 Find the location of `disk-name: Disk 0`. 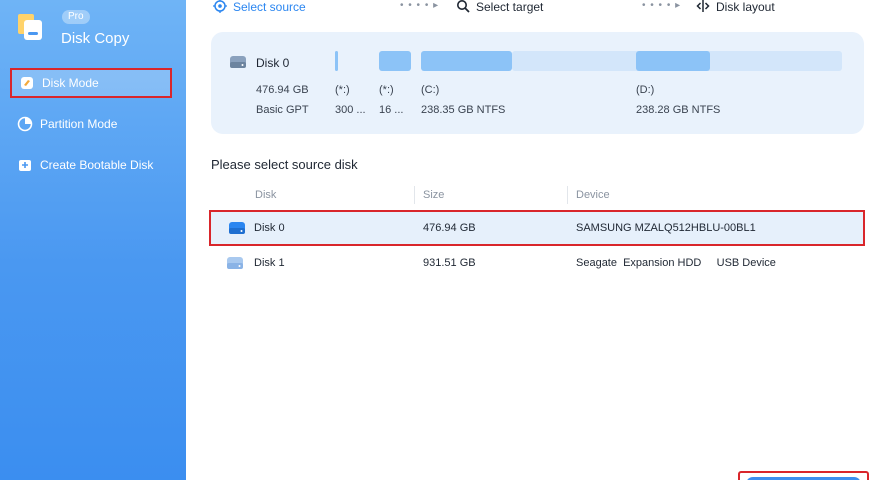

disk-name: Disk 0 is located at coordinates (273, 63).